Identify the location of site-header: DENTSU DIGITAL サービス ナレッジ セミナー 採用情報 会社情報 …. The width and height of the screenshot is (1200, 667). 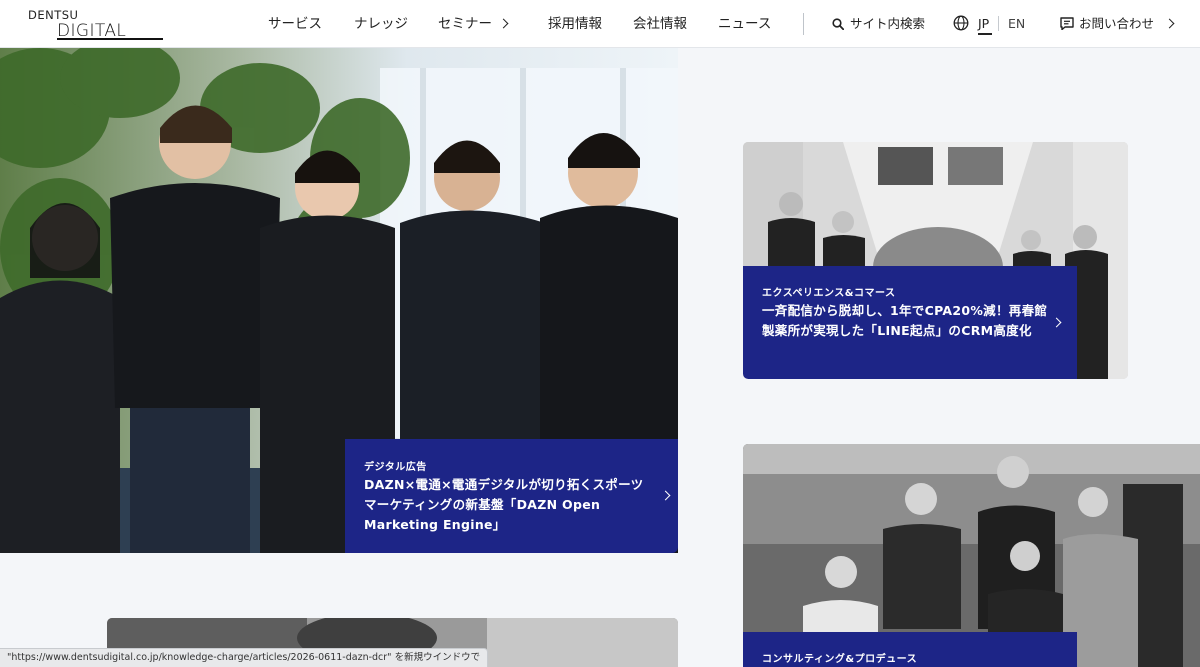
(600, 24).